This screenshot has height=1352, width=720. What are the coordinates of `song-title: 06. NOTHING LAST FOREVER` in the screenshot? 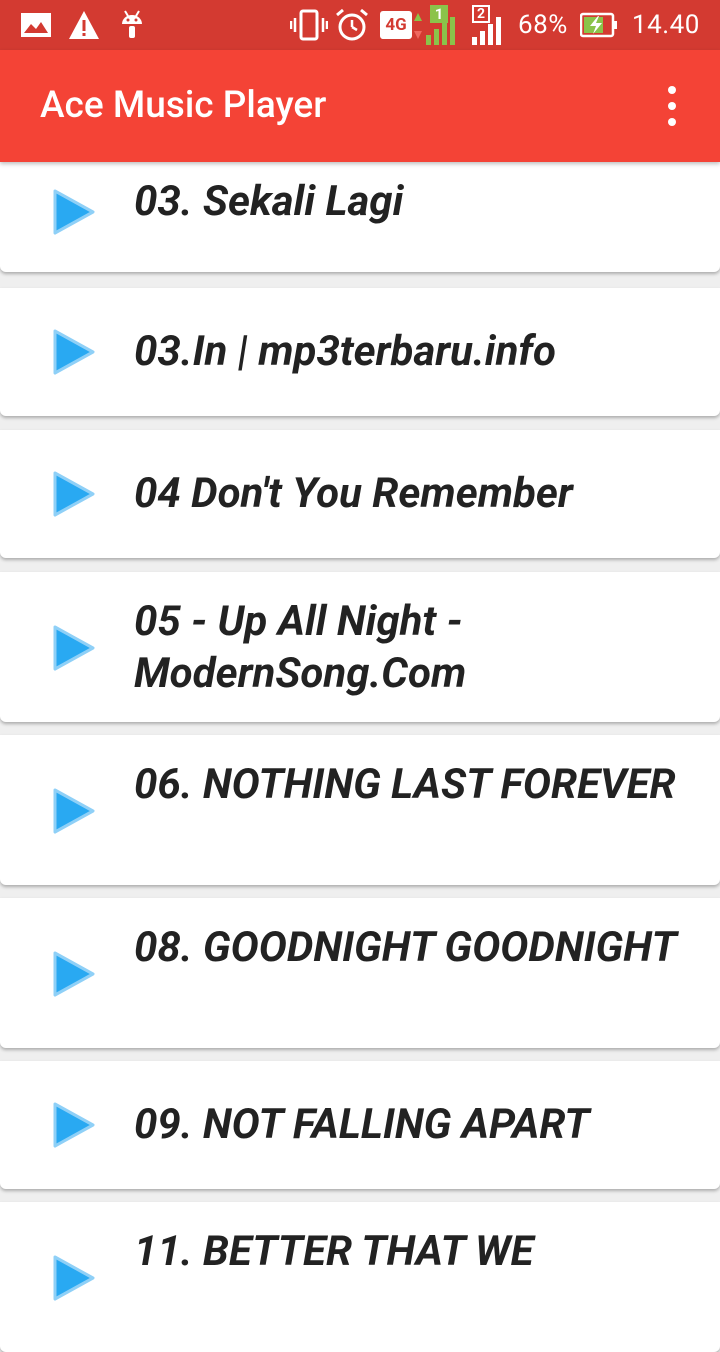 It's located at (405, 784).